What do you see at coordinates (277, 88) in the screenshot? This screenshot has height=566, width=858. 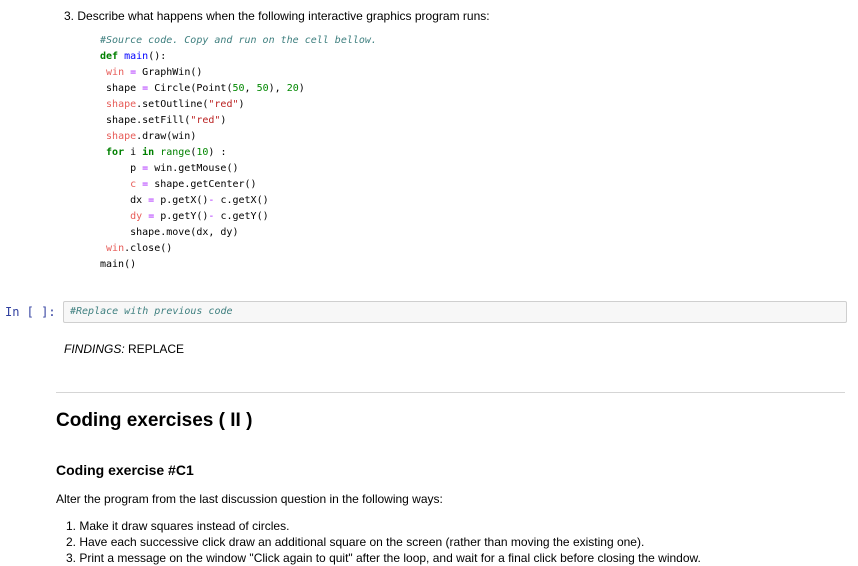 I see `code-token: ),` at bounding box center [277, 88].